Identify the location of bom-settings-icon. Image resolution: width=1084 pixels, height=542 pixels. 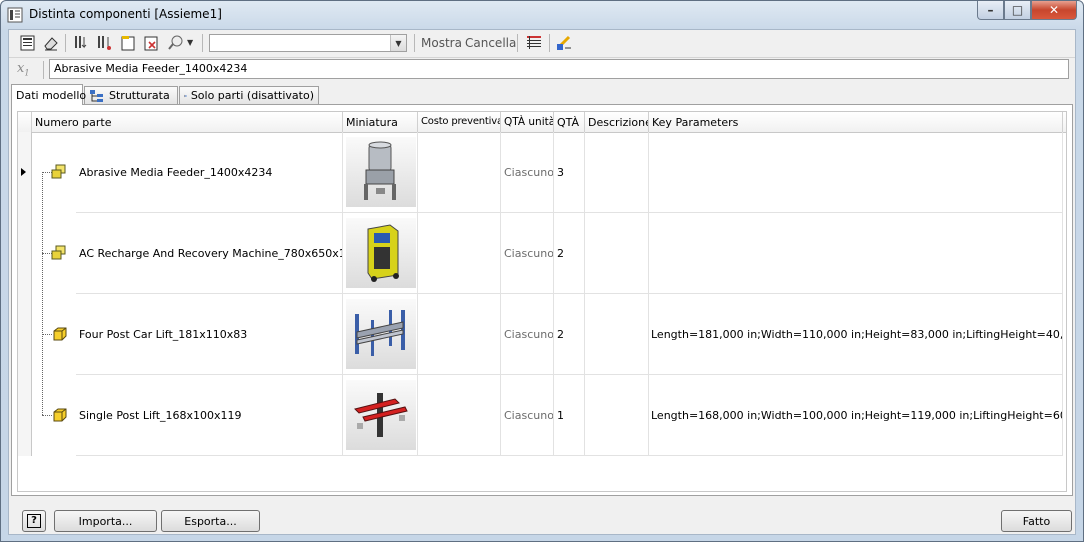
(28, 43).